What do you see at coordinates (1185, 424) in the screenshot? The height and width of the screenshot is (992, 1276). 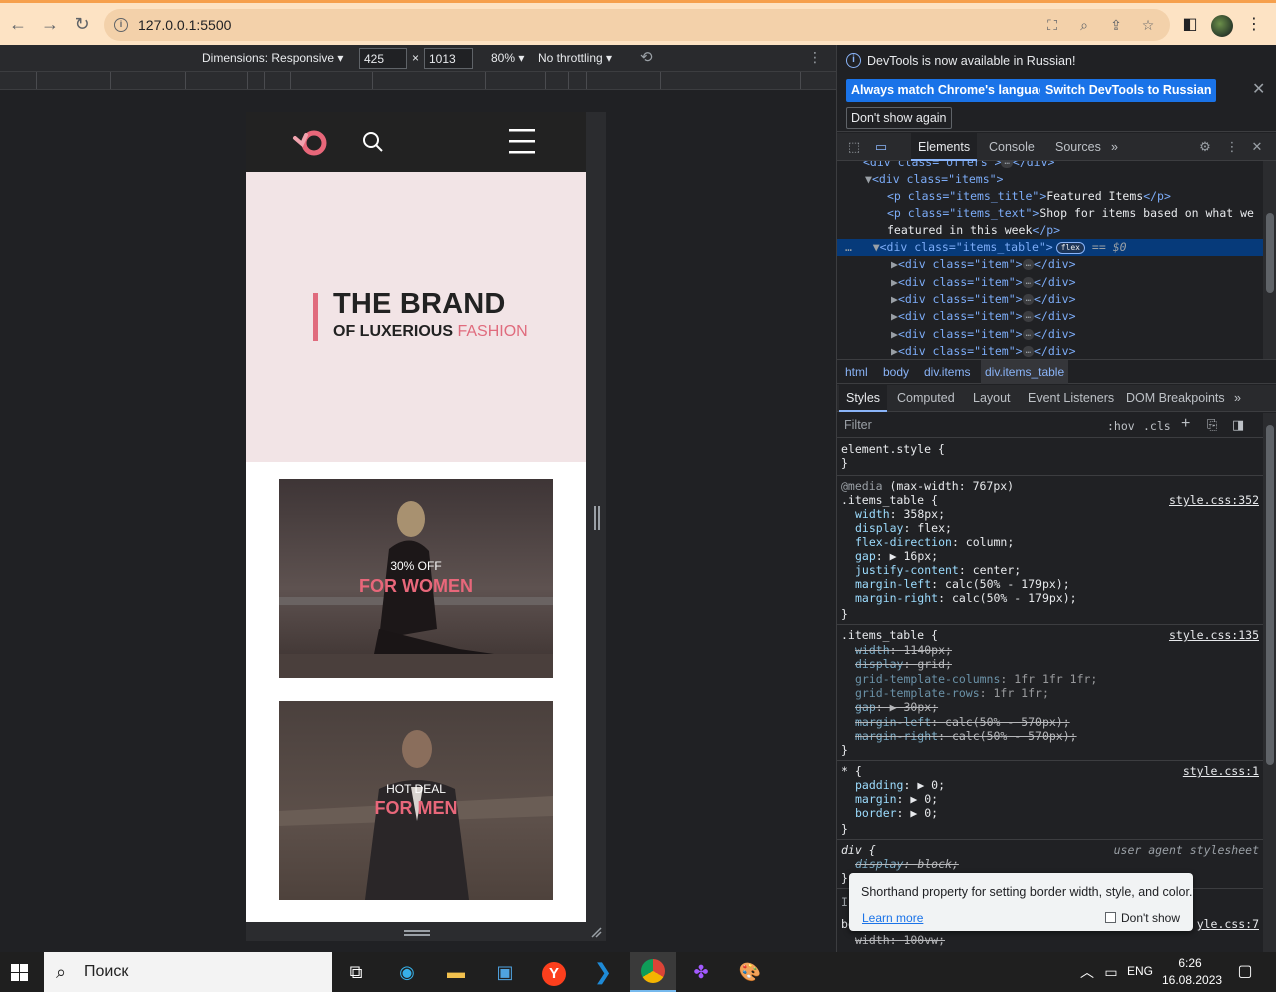 I see `new-rule-plus-icon: +` at bounding box center [1185, 424].